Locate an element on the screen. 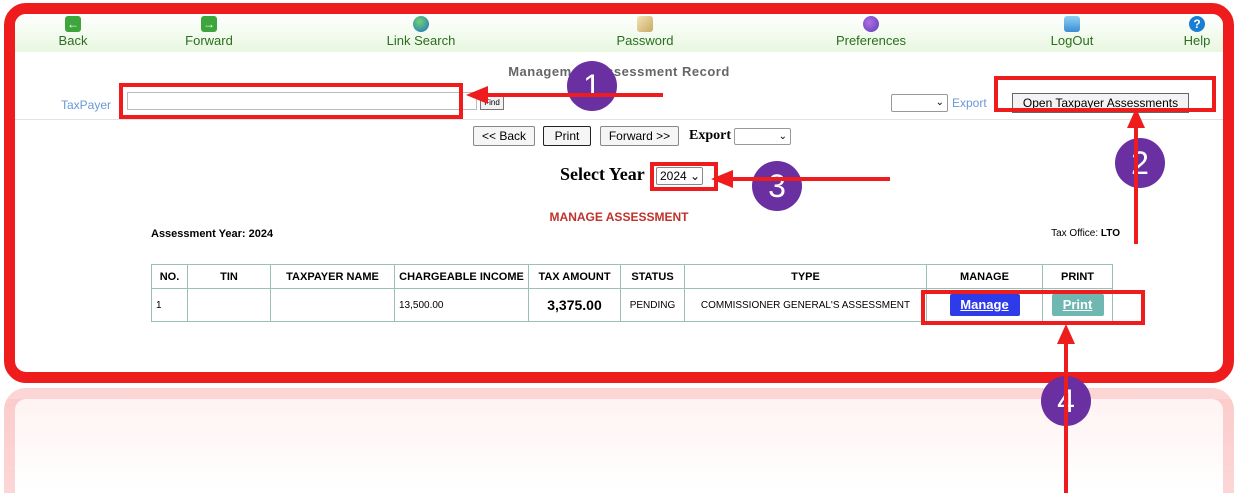  export-select: ⌄ is located at coordinates (762, 136).